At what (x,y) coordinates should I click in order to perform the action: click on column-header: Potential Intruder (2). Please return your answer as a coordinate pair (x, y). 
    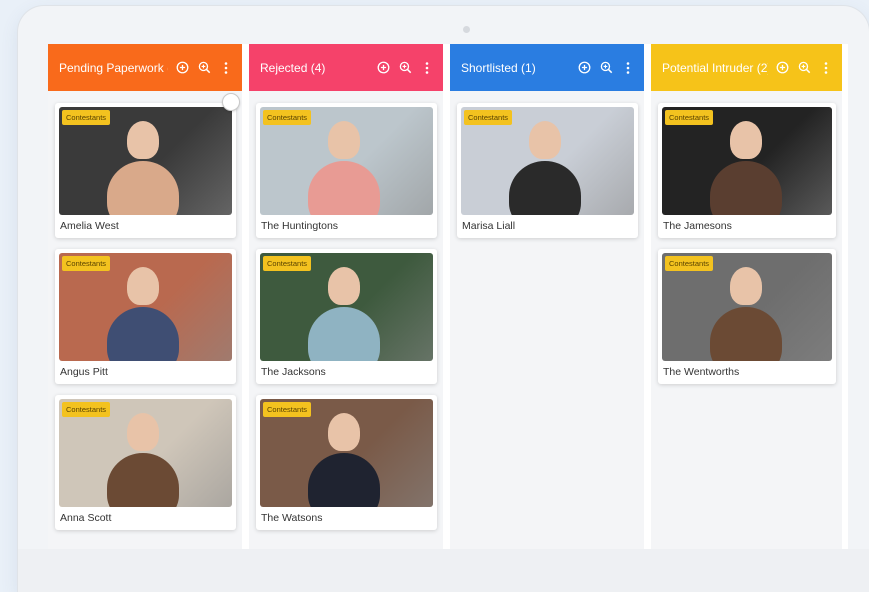
    Looking at the image, I should click on (746, 67).